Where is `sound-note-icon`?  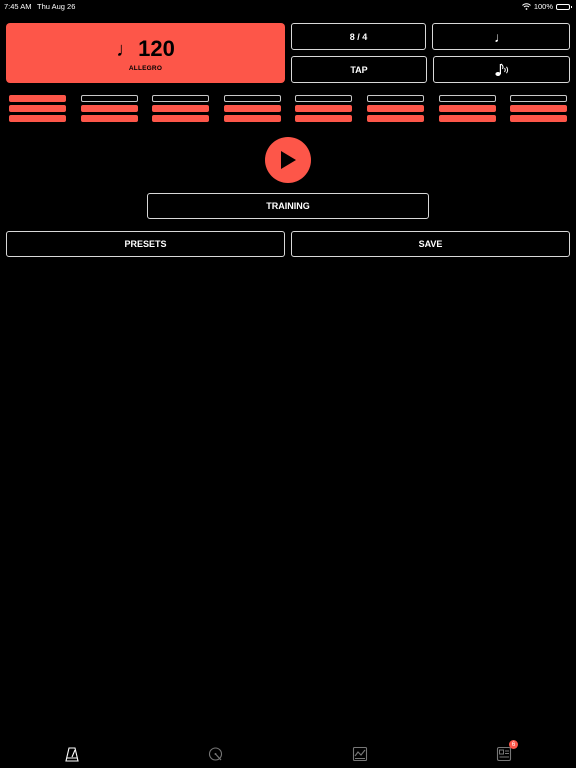 sound-note-icon is located at coordinates (501, 69).